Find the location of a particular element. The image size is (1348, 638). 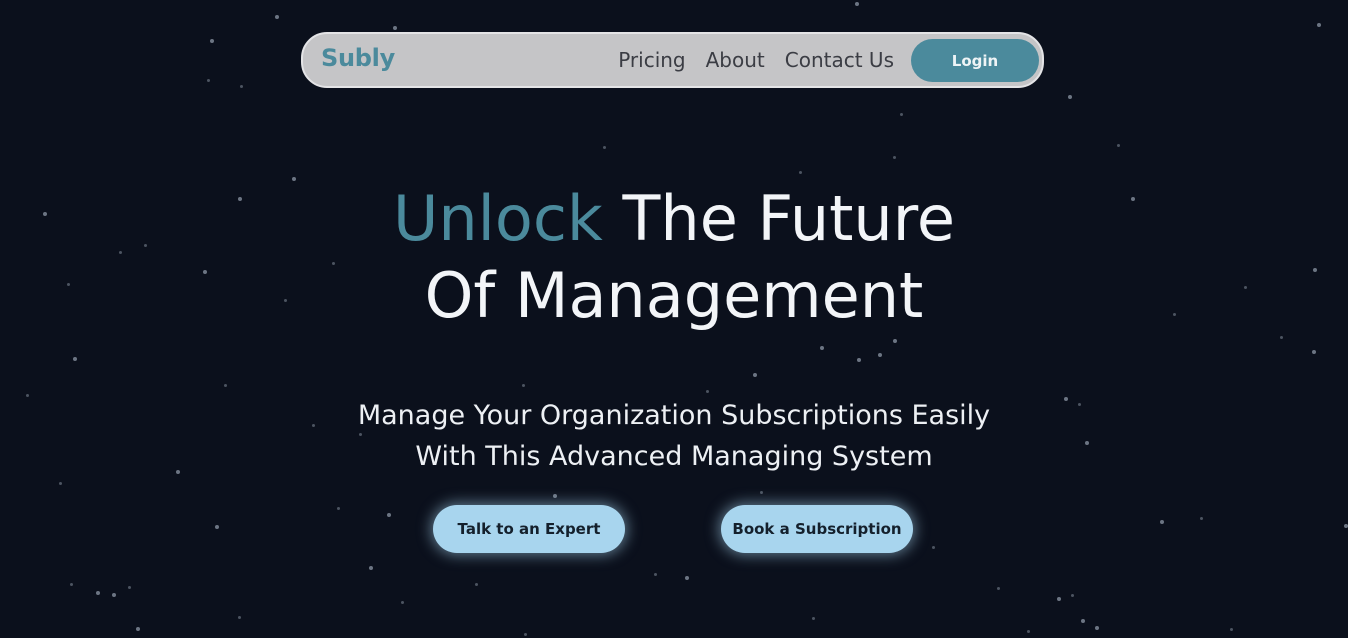

login-button: Login is located at coordinates (975, 60).